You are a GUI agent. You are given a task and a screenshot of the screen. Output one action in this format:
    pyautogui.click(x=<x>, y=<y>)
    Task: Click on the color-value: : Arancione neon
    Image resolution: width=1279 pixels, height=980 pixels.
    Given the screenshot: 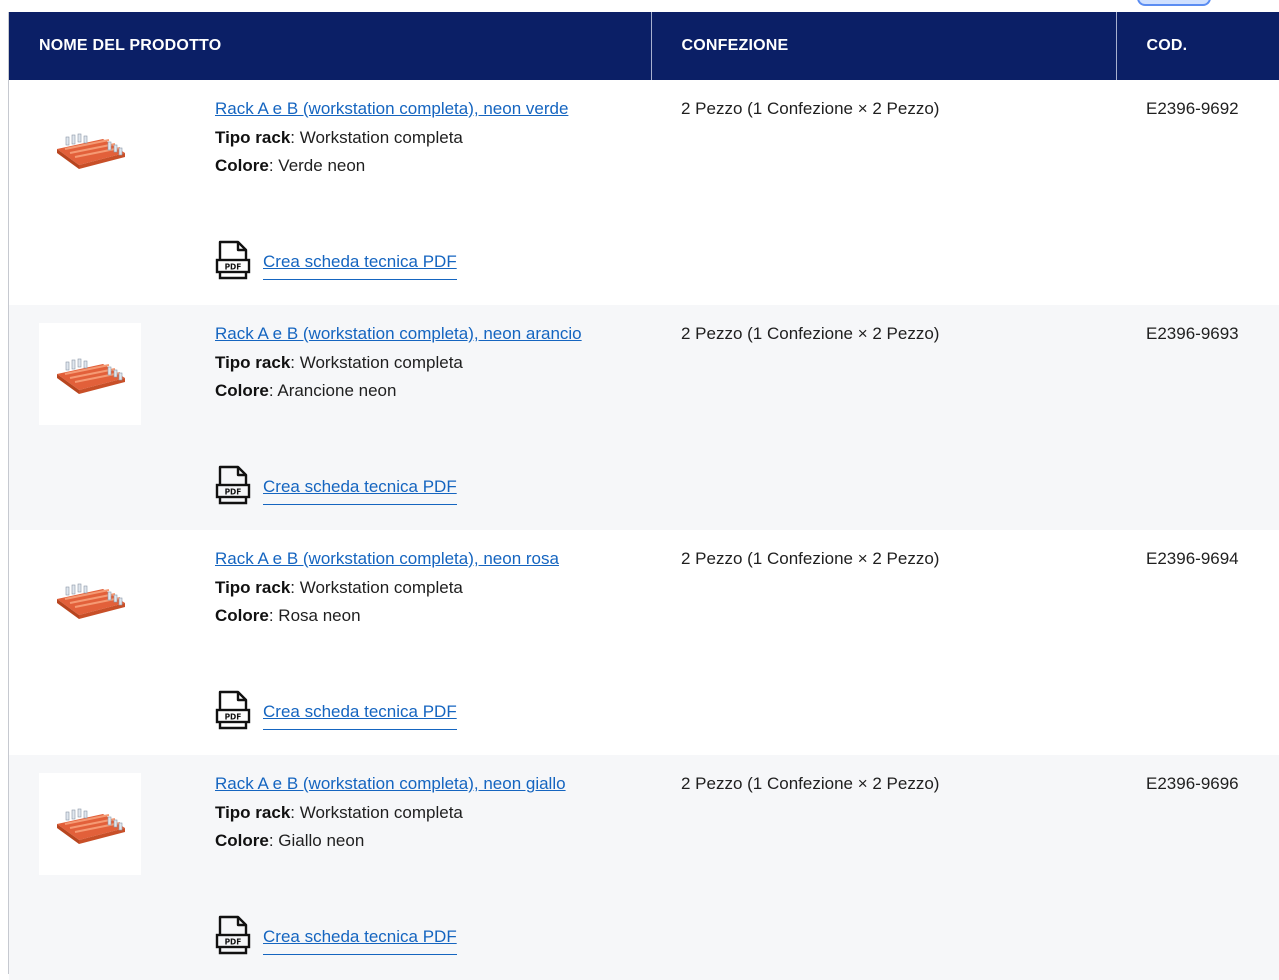 What is the action you would take?
    pyautogui.click(x=332, y=390)
    